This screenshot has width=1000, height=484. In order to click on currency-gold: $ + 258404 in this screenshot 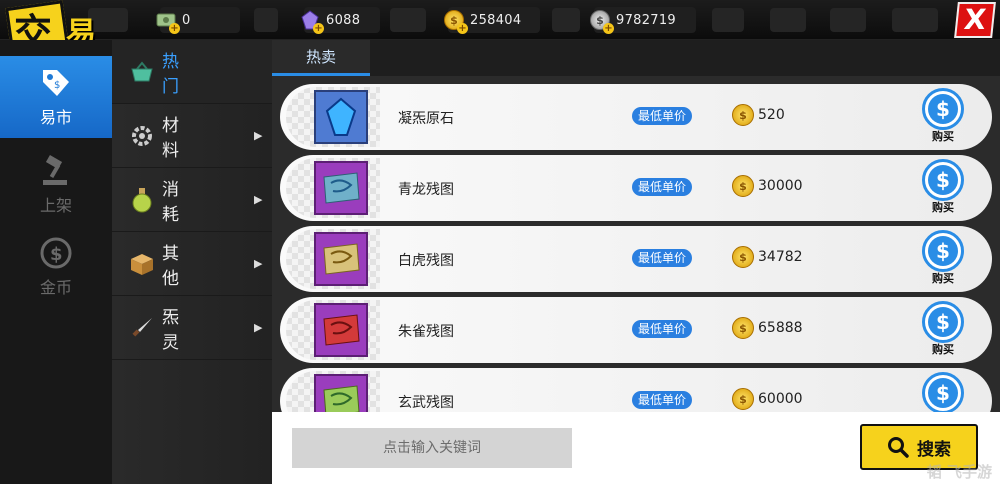, I will do `click(492, 20)`.